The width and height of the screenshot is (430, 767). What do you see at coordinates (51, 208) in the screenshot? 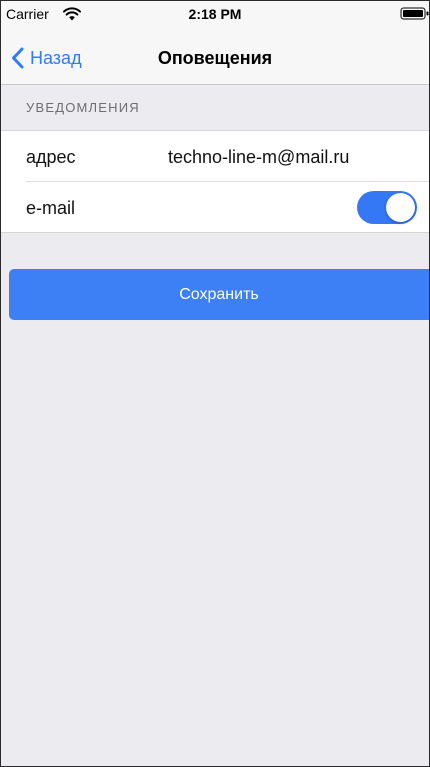
I see `email-label: e-mail` at bounding box center [51, 208].